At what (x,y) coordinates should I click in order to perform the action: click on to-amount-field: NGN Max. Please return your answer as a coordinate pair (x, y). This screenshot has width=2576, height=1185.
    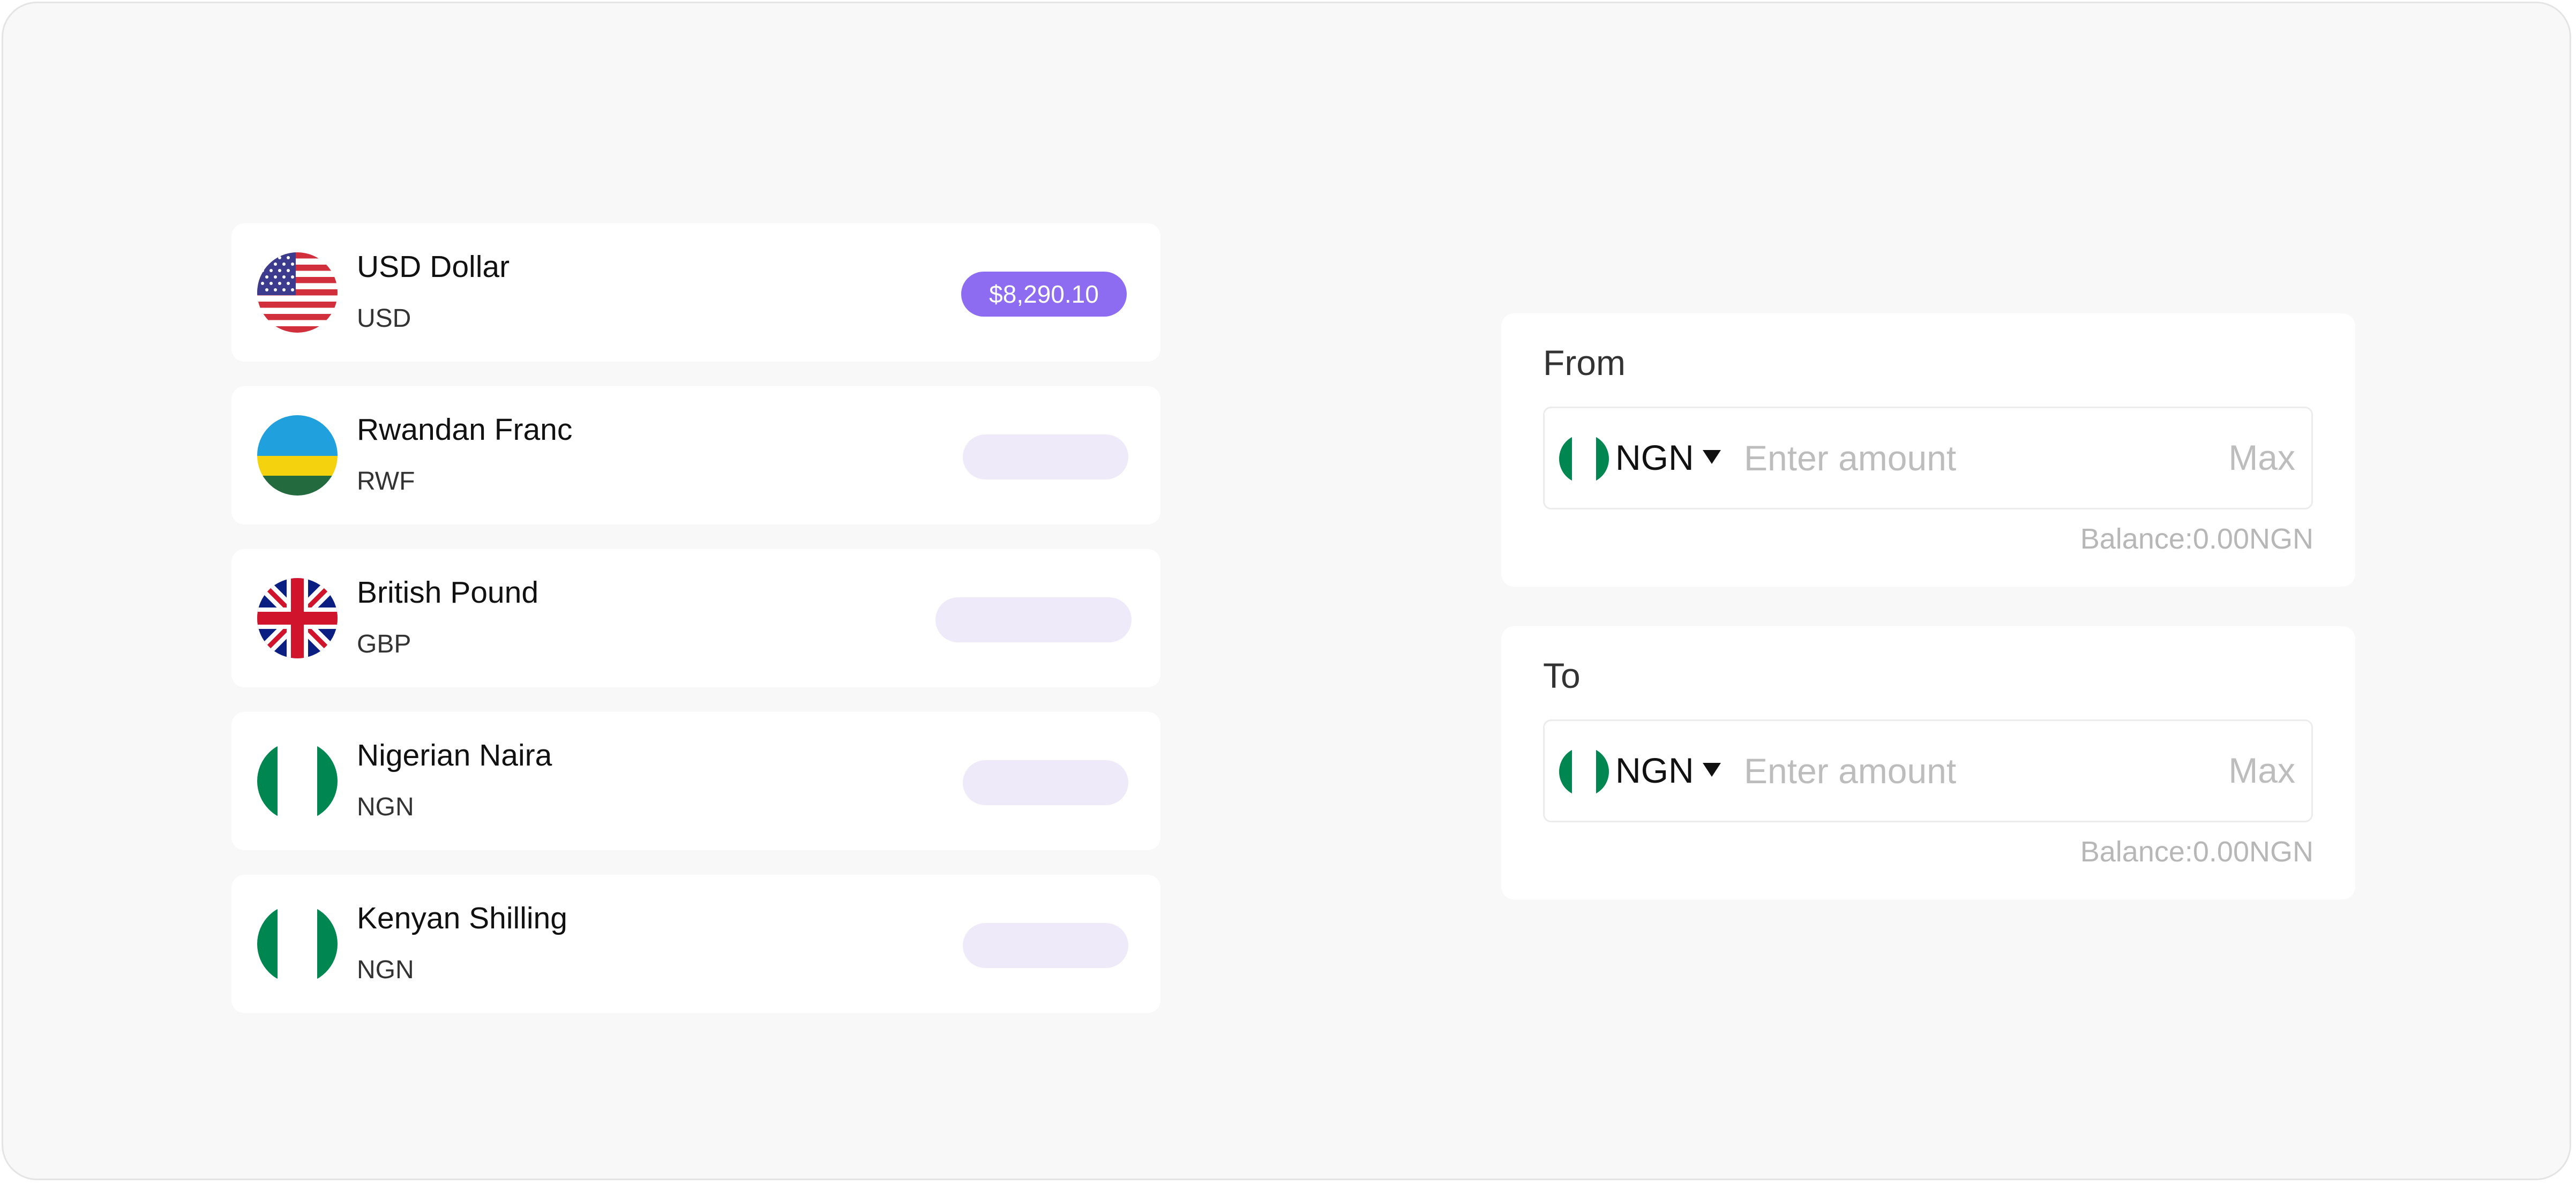
    Looking at the image, I should click on (1928, 770).